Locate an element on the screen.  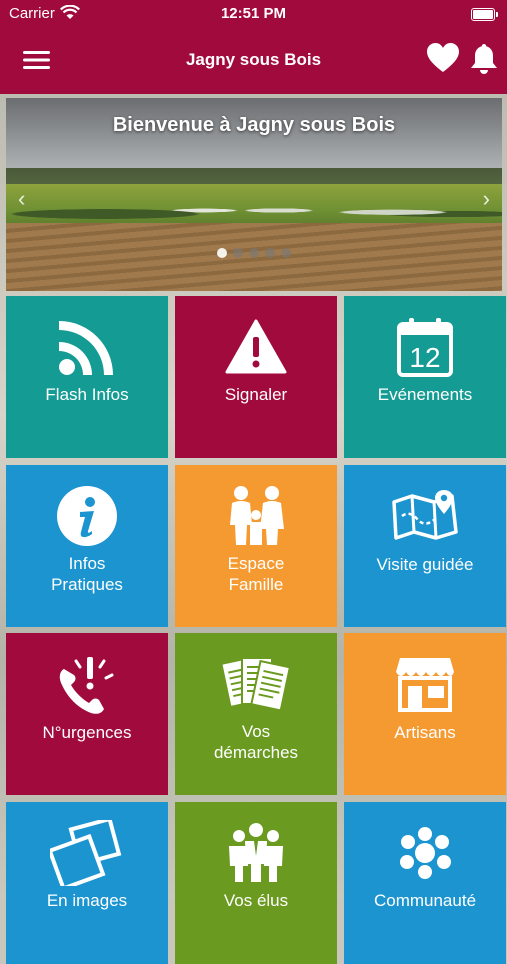
documents-icon is located at coordinates (256, 684).